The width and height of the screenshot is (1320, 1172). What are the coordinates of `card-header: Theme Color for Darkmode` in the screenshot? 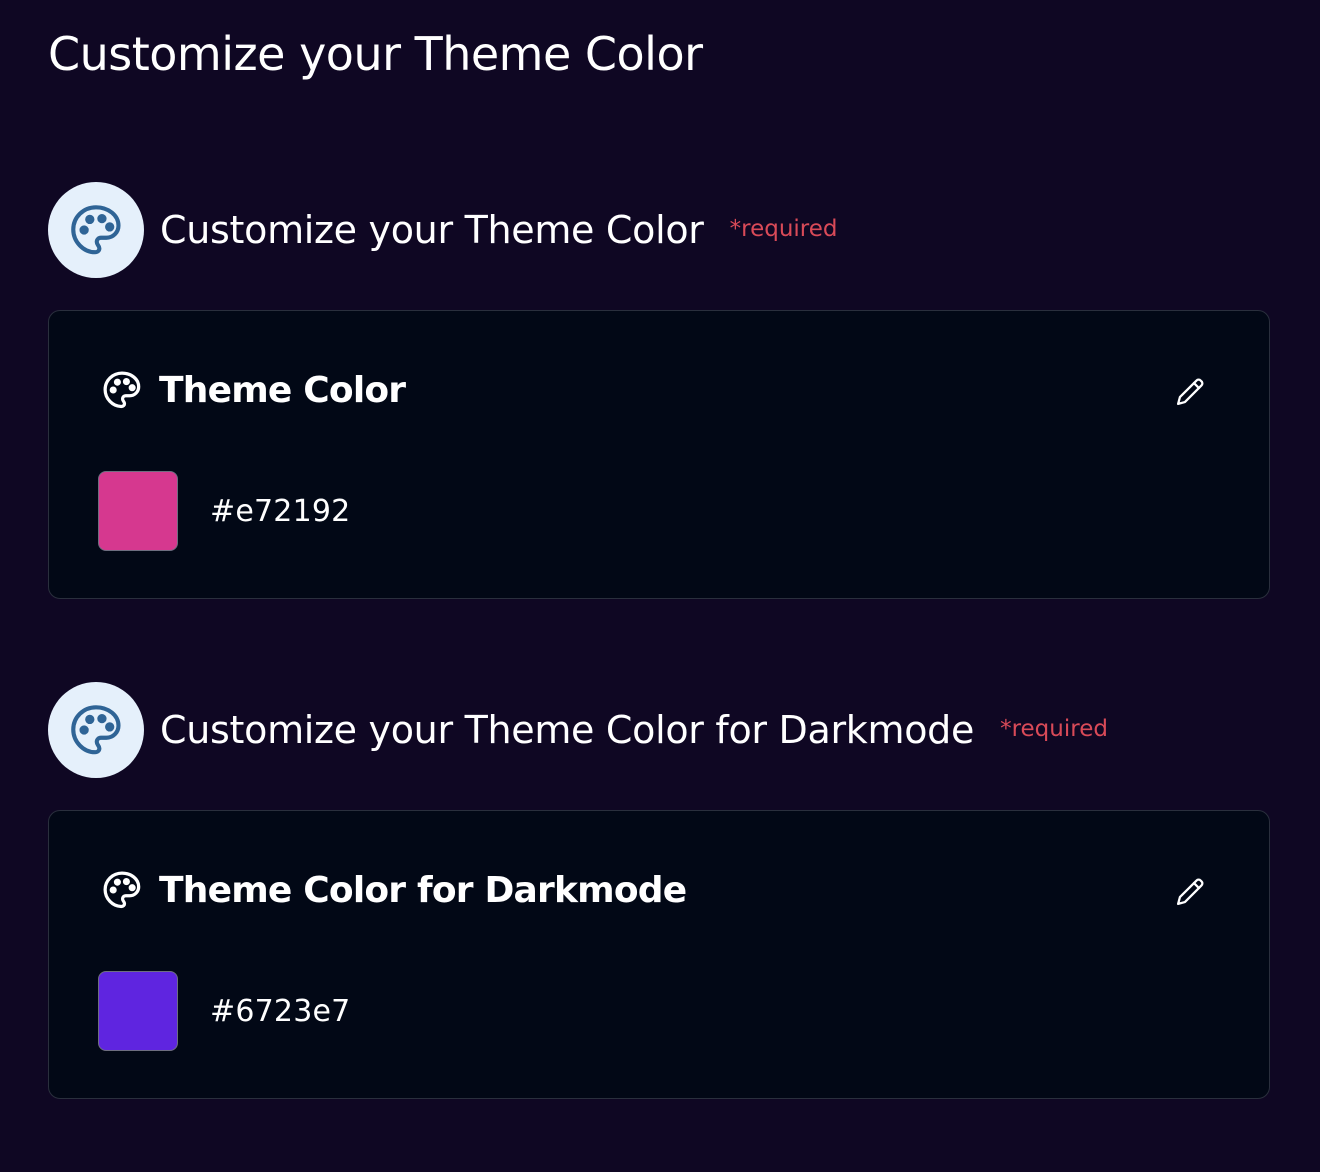 It's located at (393, 890).